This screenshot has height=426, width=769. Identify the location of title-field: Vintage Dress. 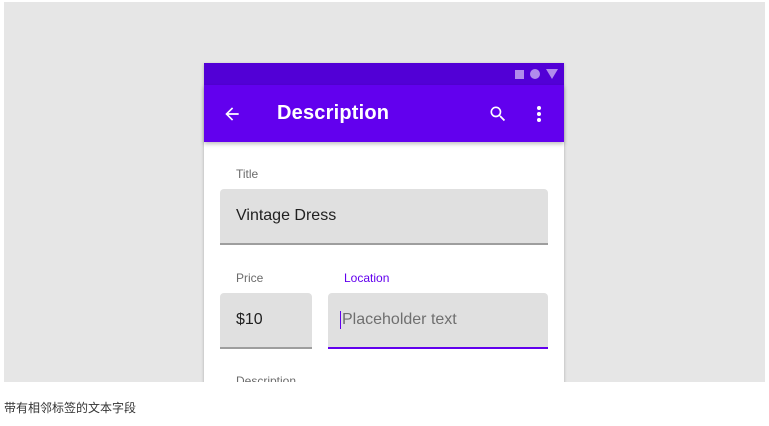
(384, 217).